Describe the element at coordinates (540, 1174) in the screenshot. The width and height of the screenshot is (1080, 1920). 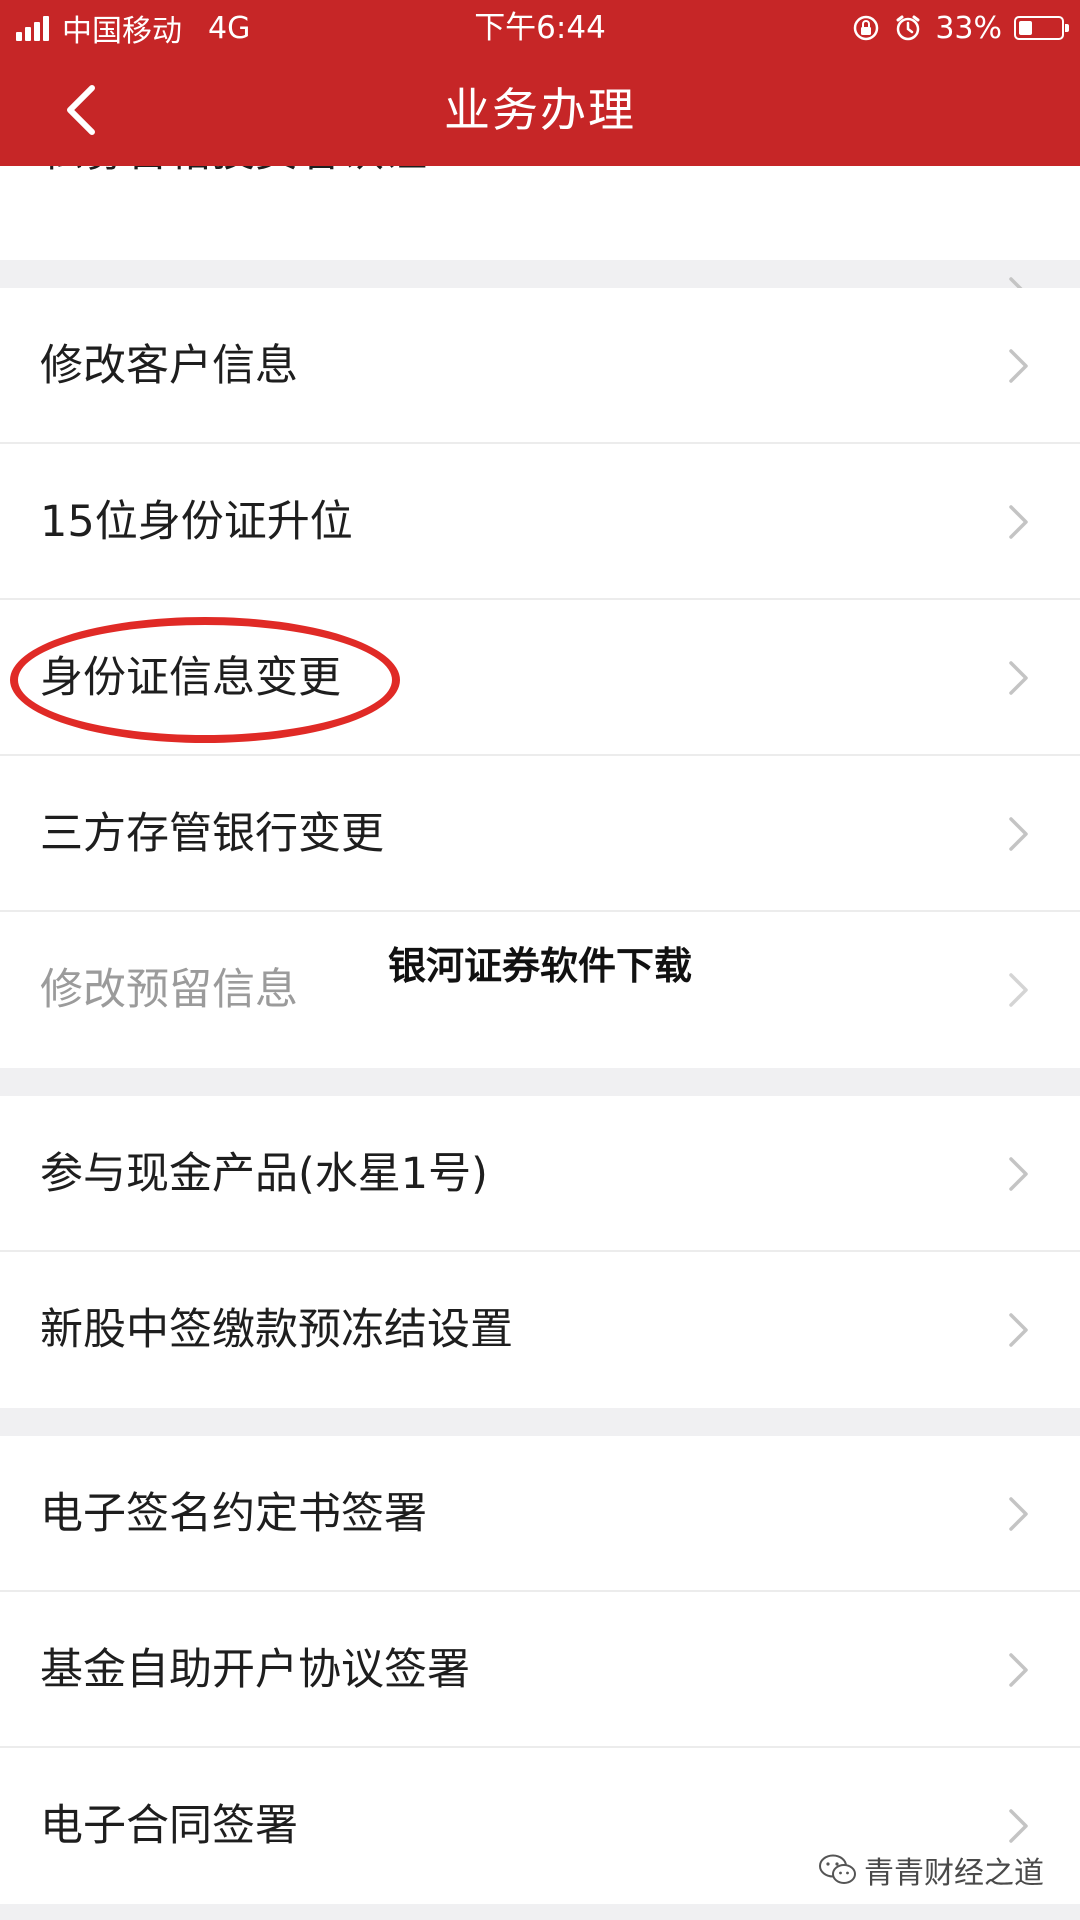
I see `menu-item-cash-product: 参与现金产品(水星1号)` at that location.